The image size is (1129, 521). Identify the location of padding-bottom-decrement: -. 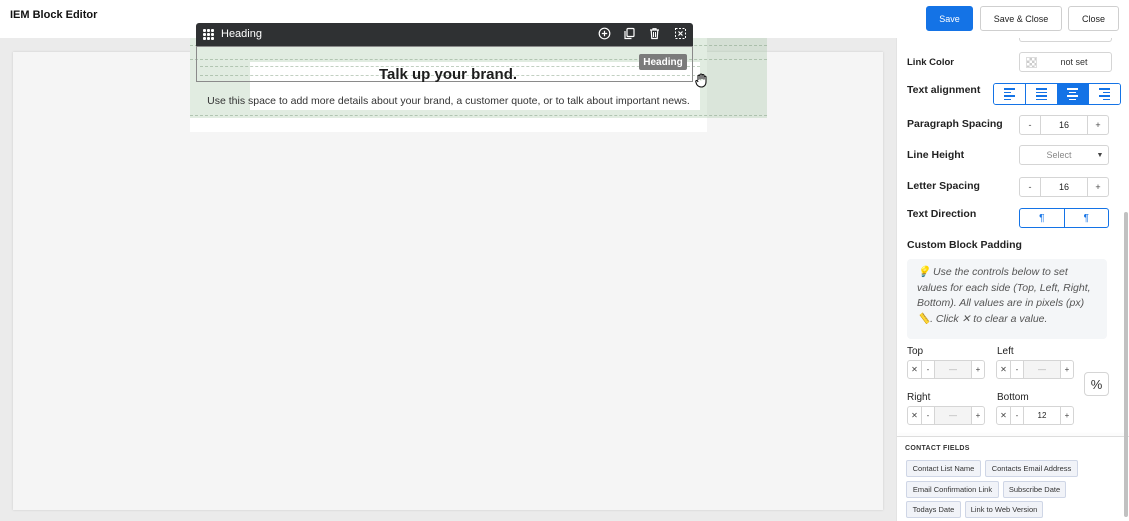
(1016, 415).